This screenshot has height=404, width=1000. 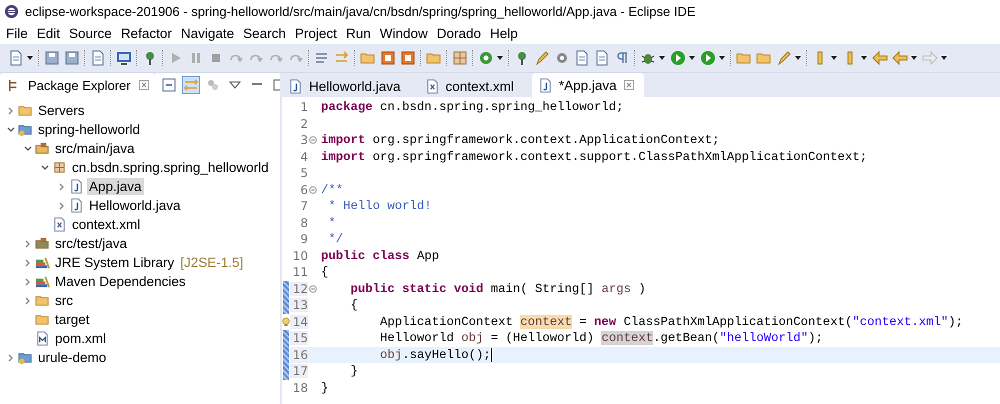 I want to click on package-folder-icon, so click(x=42, y=148).